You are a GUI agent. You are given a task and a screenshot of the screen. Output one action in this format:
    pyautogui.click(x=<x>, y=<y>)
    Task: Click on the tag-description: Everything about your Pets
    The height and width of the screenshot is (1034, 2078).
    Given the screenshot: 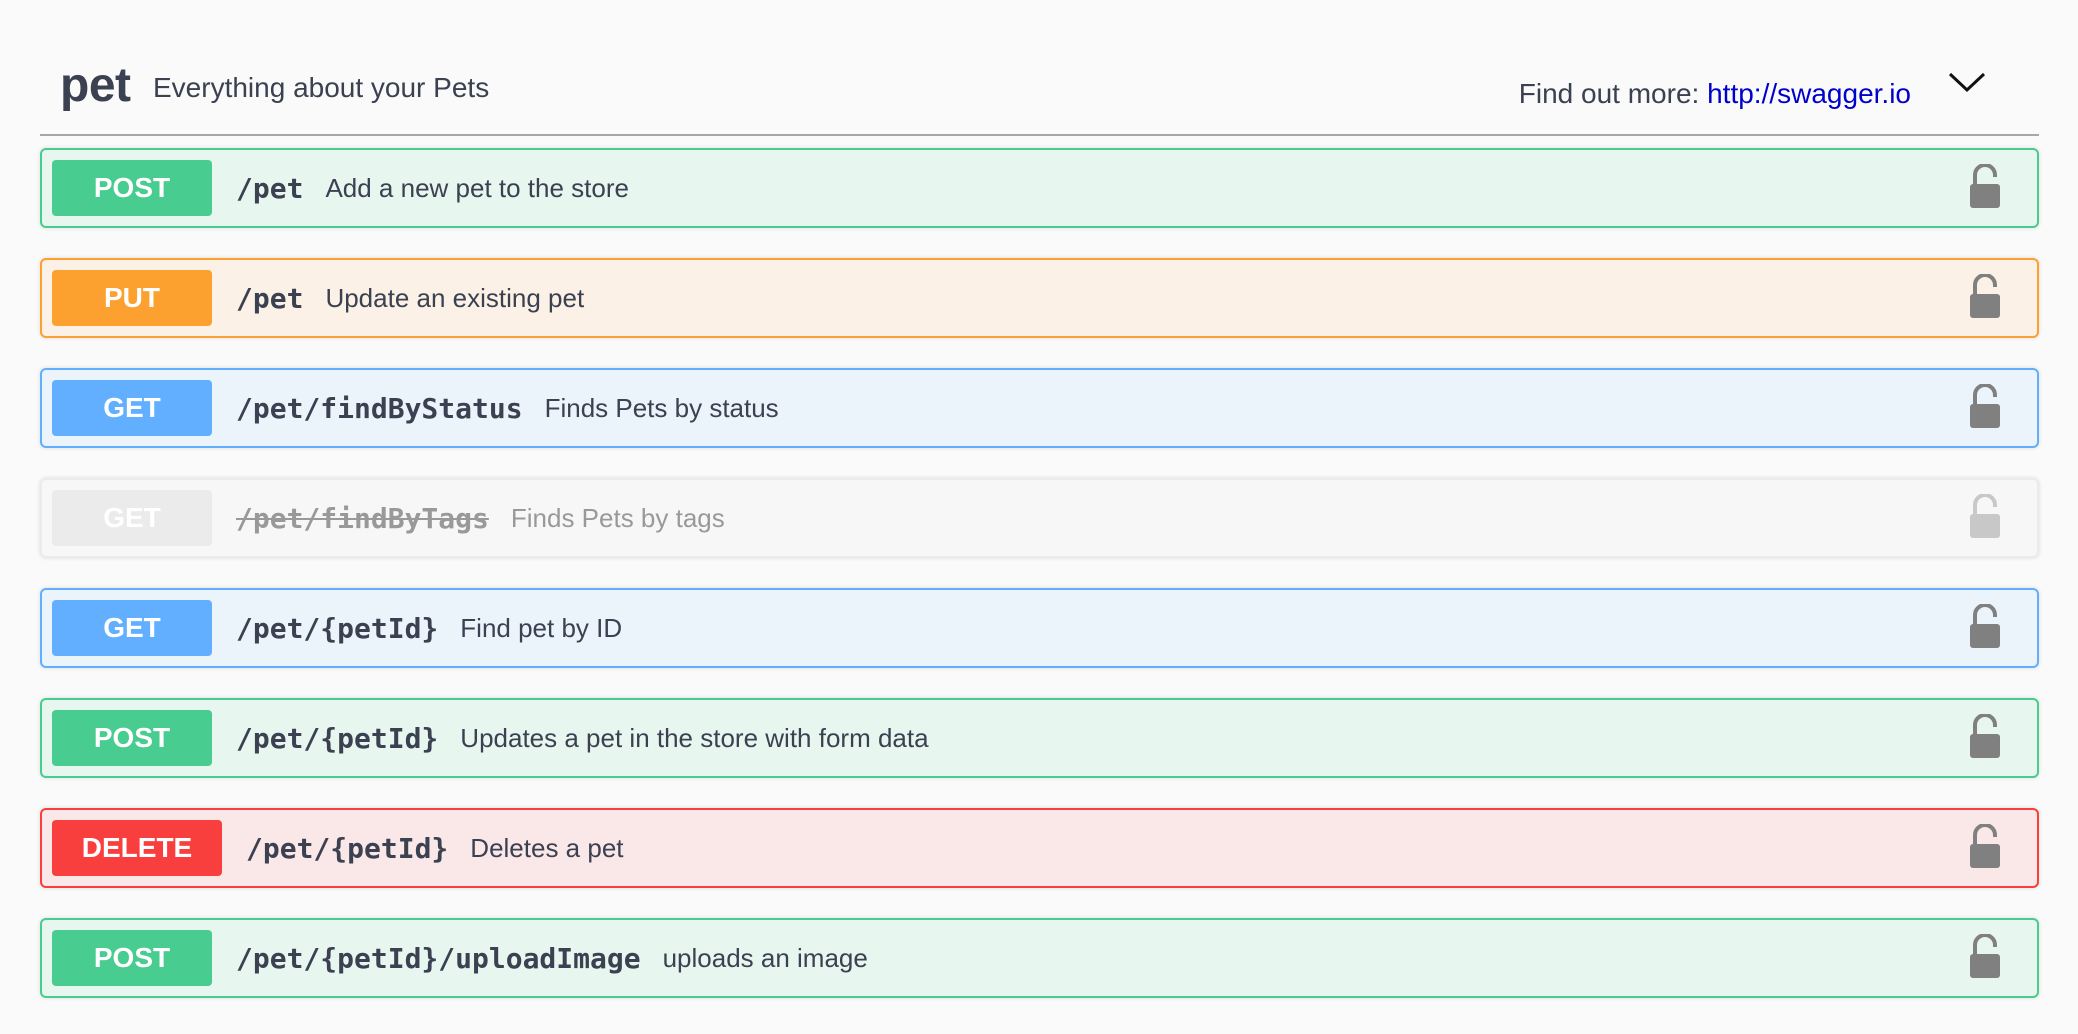 What is the action you would take?
    pyautogui.click(x=321, y=87)
    